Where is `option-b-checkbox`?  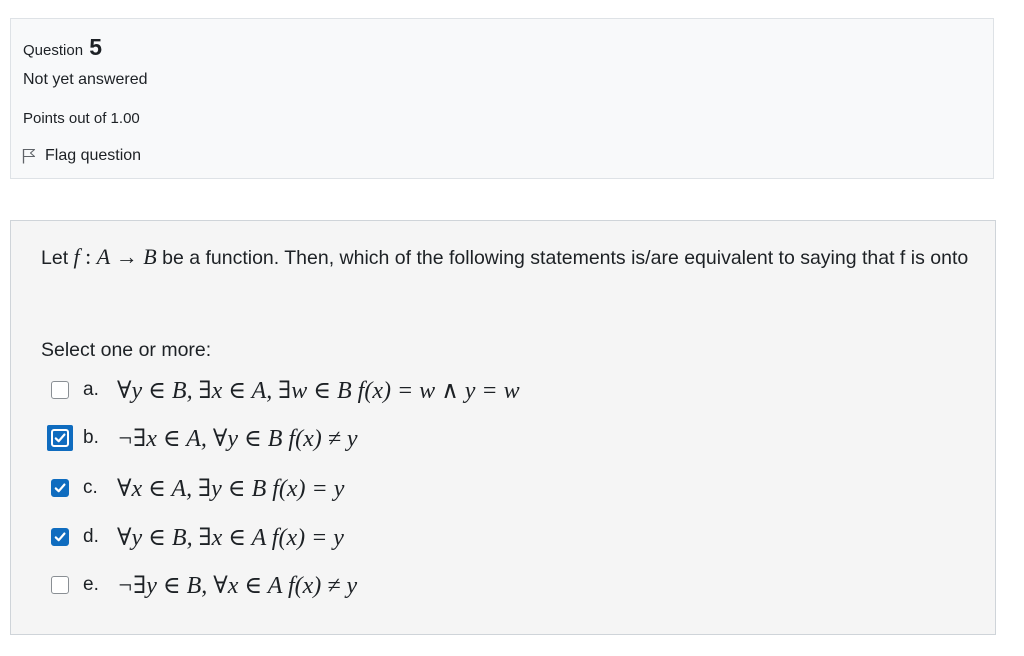 option-b-checkbox is located at coordinates (60, 438).